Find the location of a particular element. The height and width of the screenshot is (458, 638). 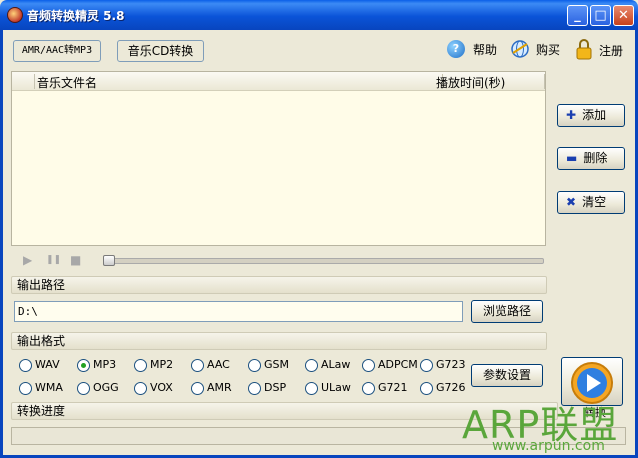

play-button: ▶ is located at coordinates (27, 260).